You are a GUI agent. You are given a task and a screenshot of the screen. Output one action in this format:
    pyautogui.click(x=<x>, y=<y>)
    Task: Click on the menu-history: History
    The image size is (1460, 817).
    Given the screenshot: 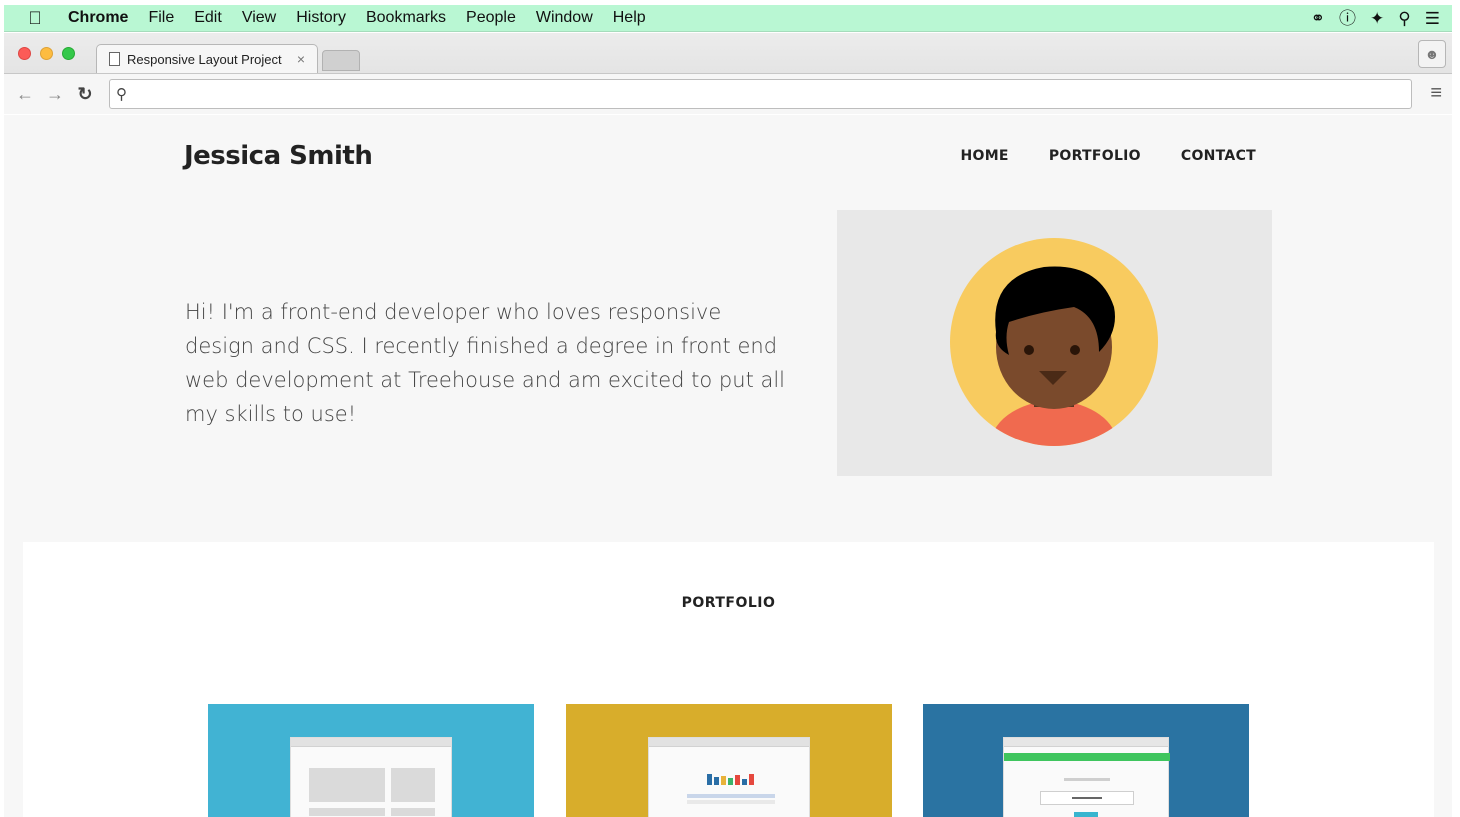 What is the action you would take?
    pyautogui.click(x=321, y=18)
    